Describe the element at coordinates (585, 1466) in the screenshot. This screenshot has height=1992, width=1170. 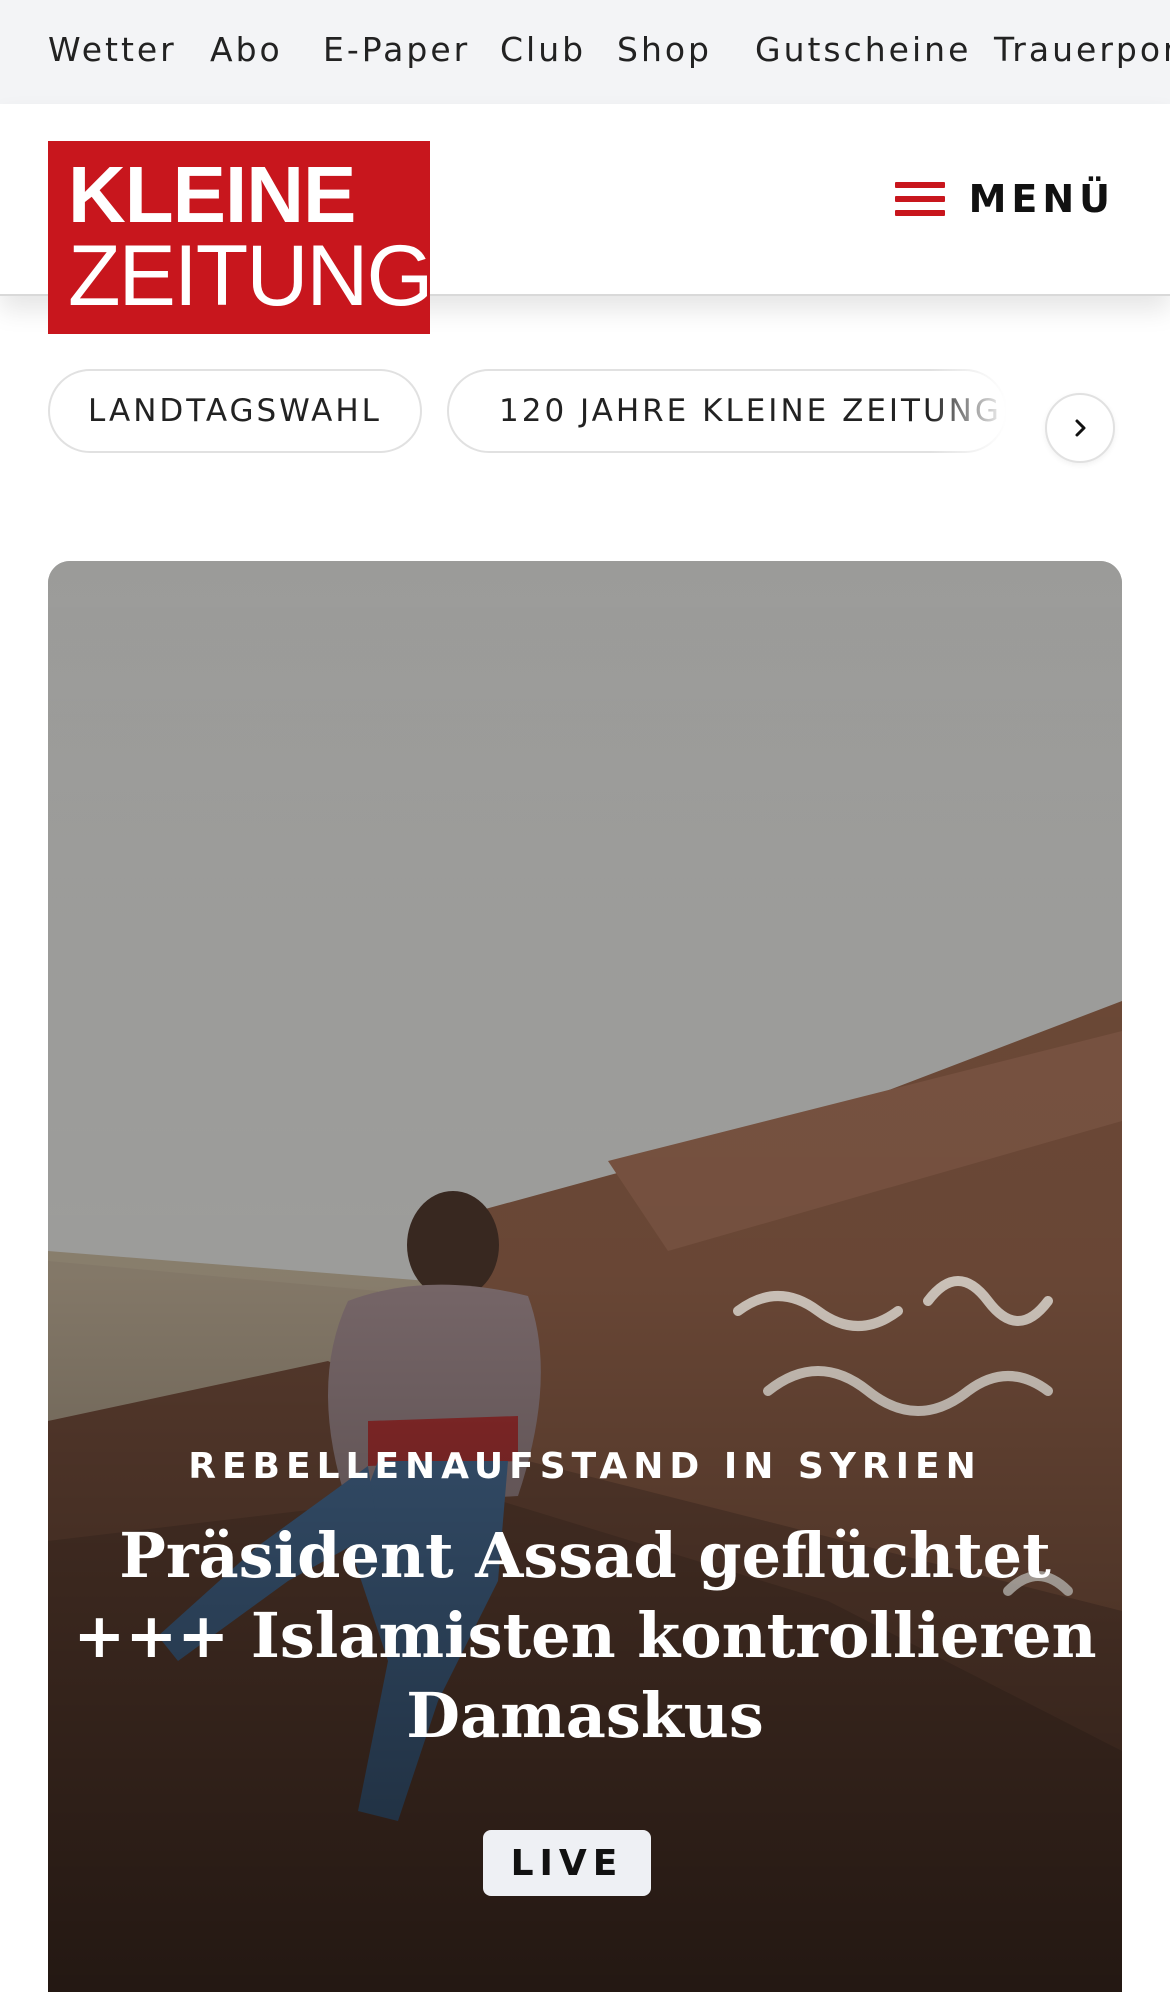
I see `hero-kicker: REBELLENAUFSTAND IN SYRIEN` at that location.